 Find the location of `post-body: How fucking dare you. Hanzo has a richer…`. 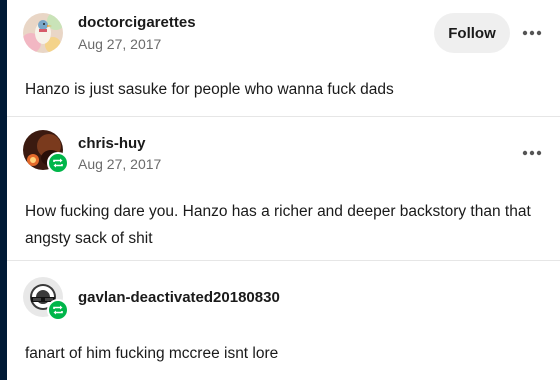

post-body: How fucking dare you. Hanzo has a richer… is located at coordinates (278, 225).